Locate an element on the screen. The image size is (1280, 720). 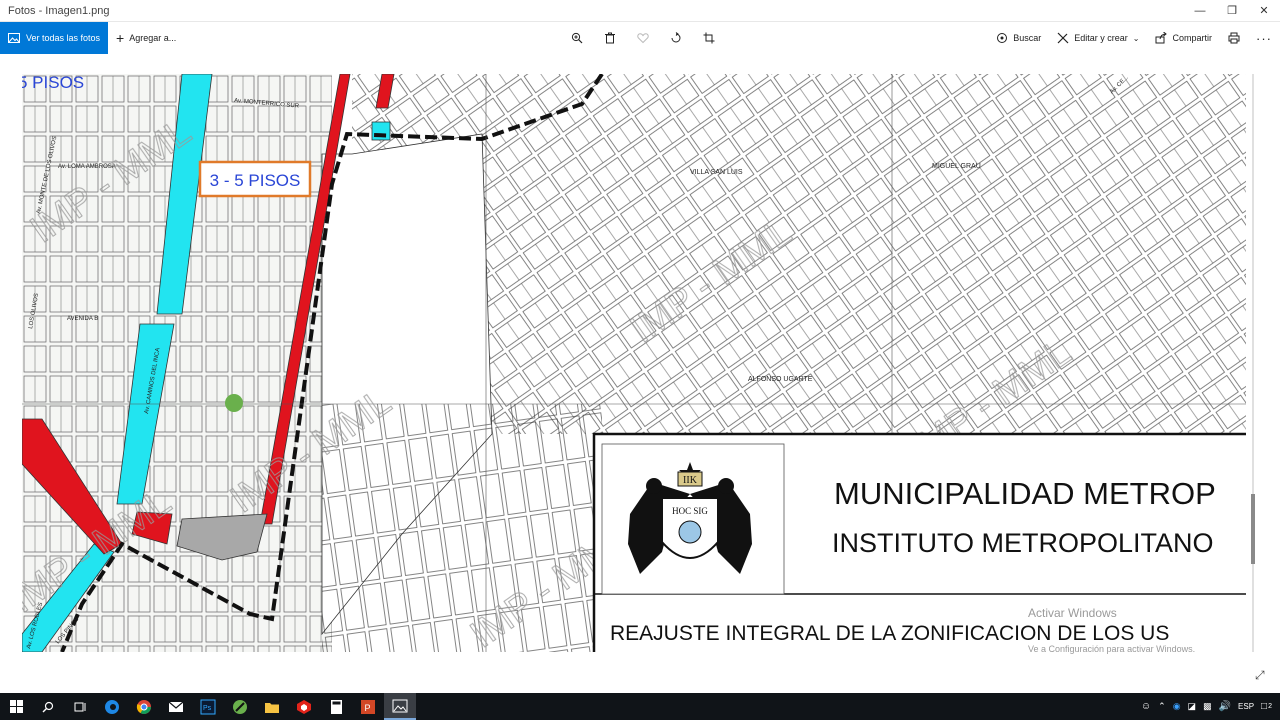
street-miguel-grau: MIGUEL GRAU is located at coordinates (956, 166).